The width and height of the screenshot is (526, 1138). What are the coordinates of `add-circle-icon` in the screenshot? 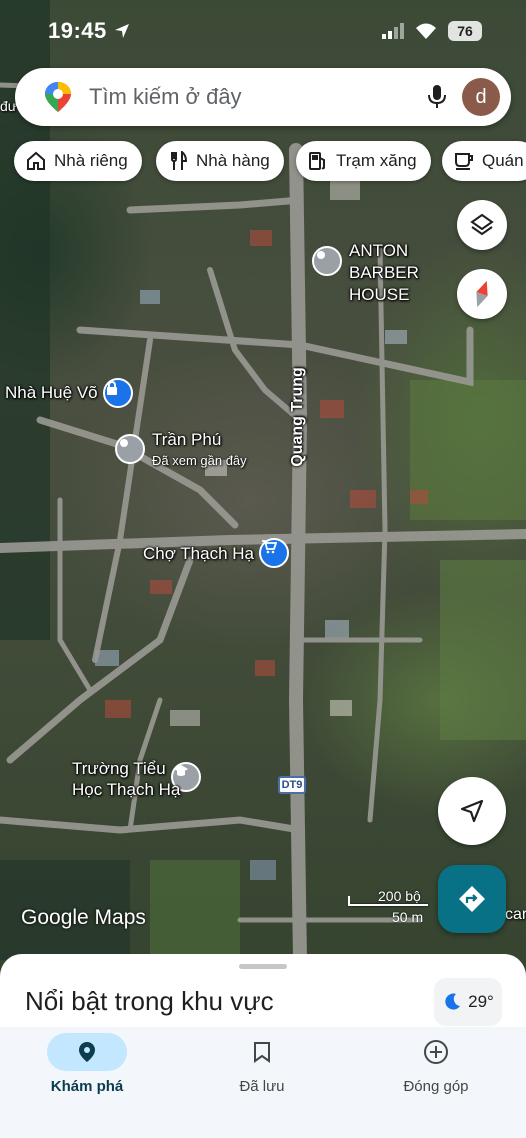 It's located at (436, 1052).